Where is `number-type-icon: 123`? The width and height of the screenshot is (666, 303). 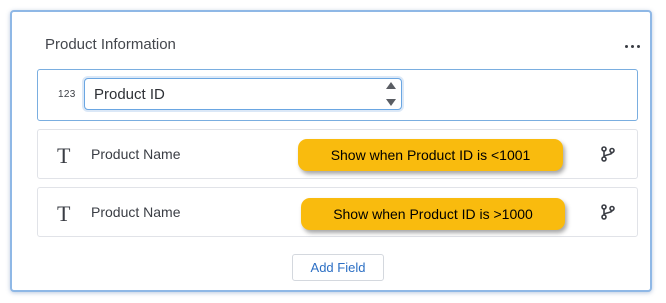 number-type-icon: 123 is located at coordinates (67, 94).